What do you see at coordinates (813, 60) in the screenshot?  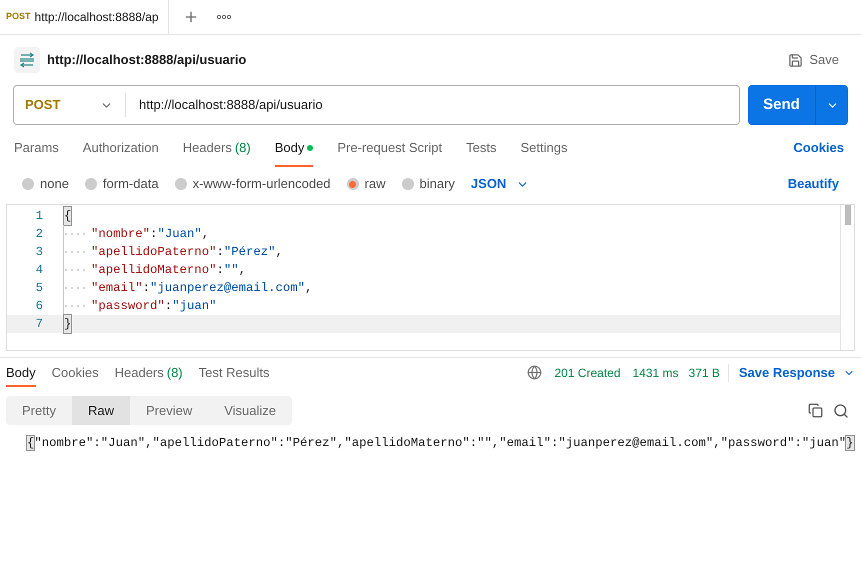 I see `save-button: Save` at bounding box center [813, 60].